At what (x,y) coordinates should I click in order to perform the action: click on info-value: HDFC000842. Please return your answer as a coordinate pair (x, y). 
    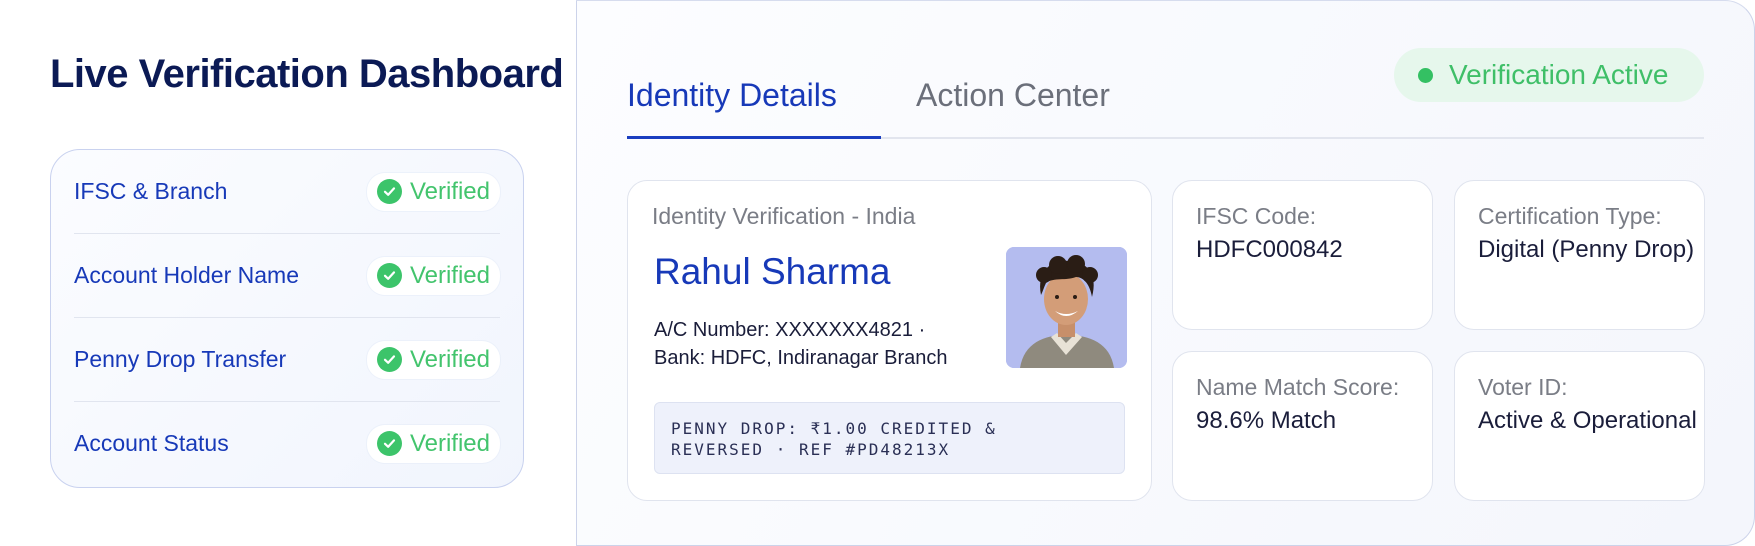
    Looking at the image, I should click on (1269, 249).